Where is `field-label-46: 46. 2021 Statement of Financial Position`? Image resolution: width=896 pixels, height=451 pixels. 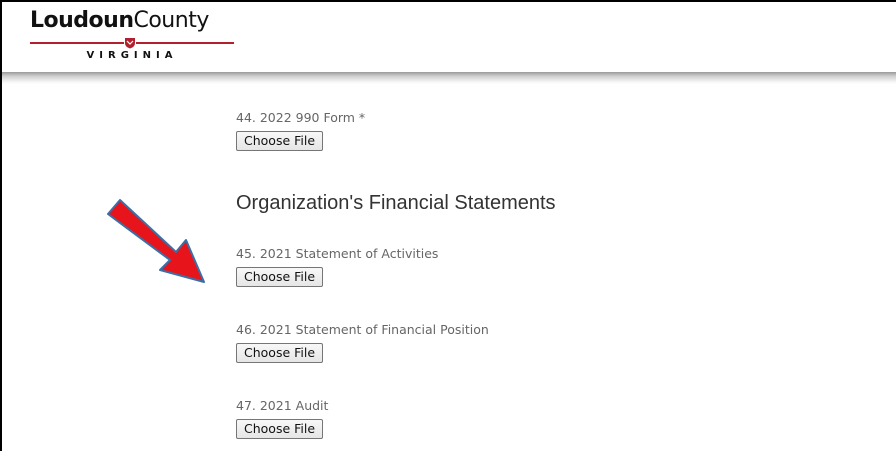 field-label-46: 46. 2021 Statement of Financial Position is located at coordinates (362, 329).